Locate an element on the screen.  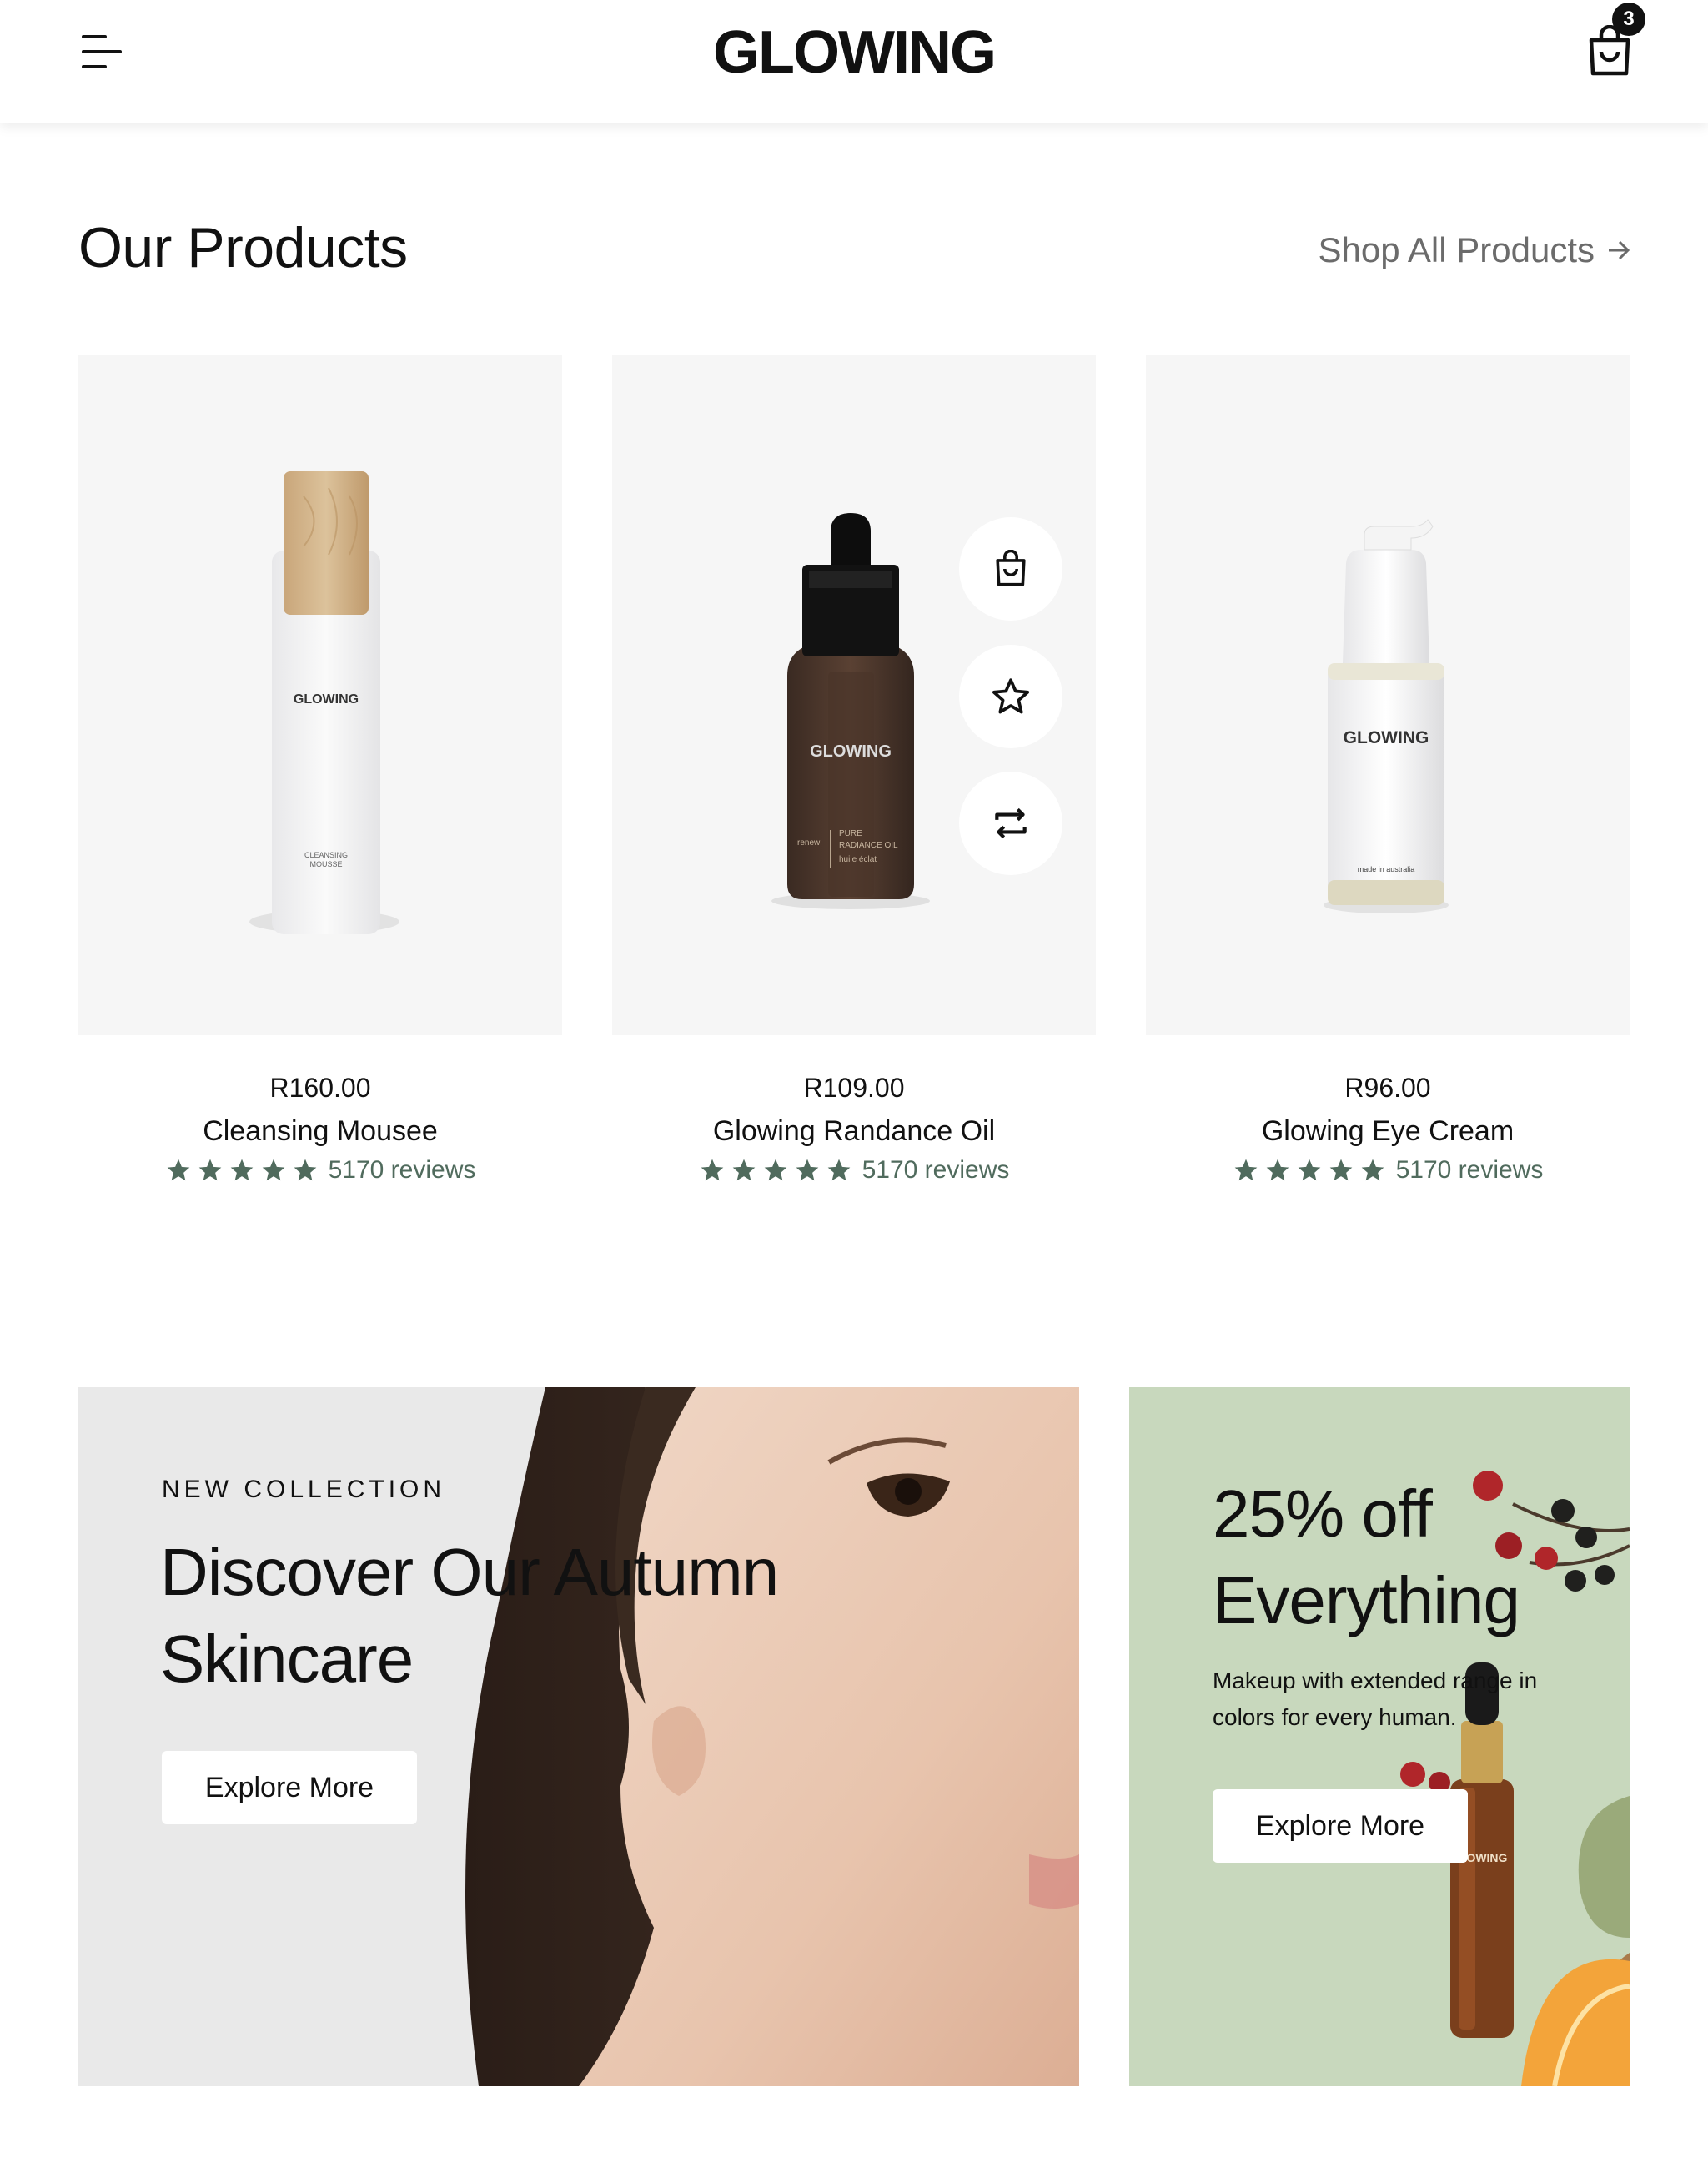
cart-count-badge: 3 is located at coordinates (1628, 19).